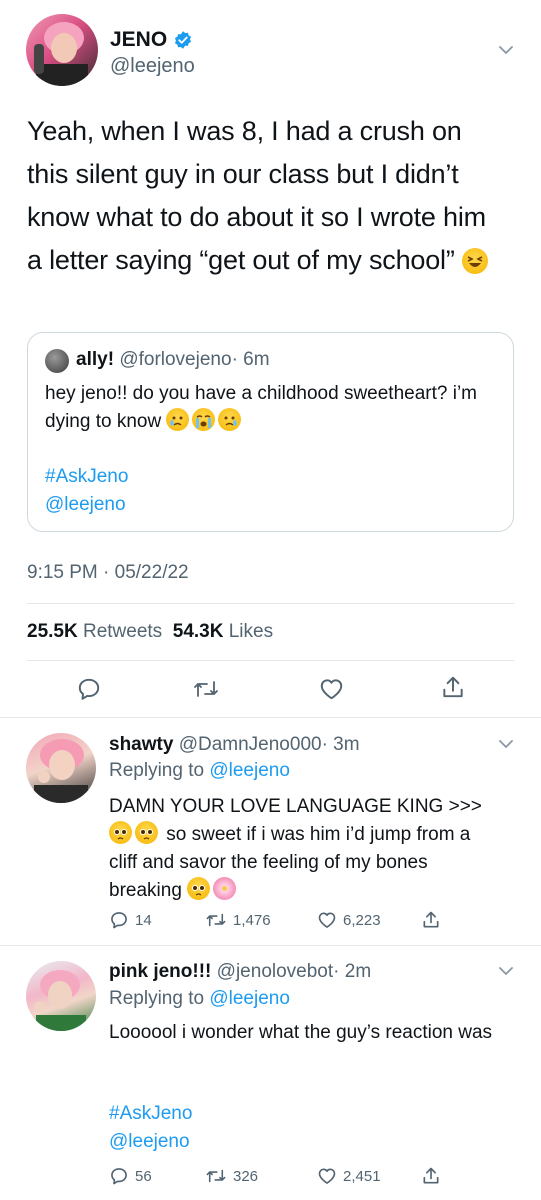 The image size is (541, 1200). What do you see at coordinates (474, 261) in the screenshot?
I see `grinning-squinting-emoji-icon` at bounding box center [474, 261].